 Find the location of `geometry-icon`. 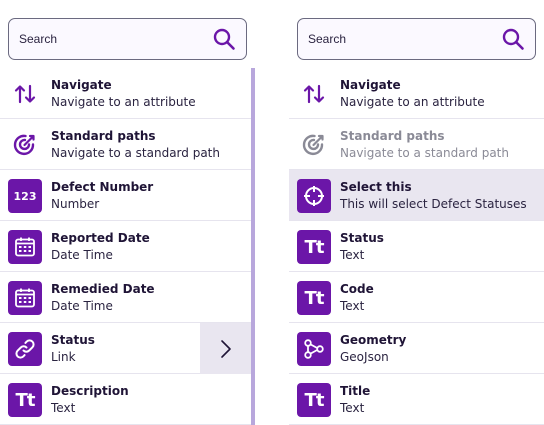

geometry-icon is located at coordinates (314, 349).